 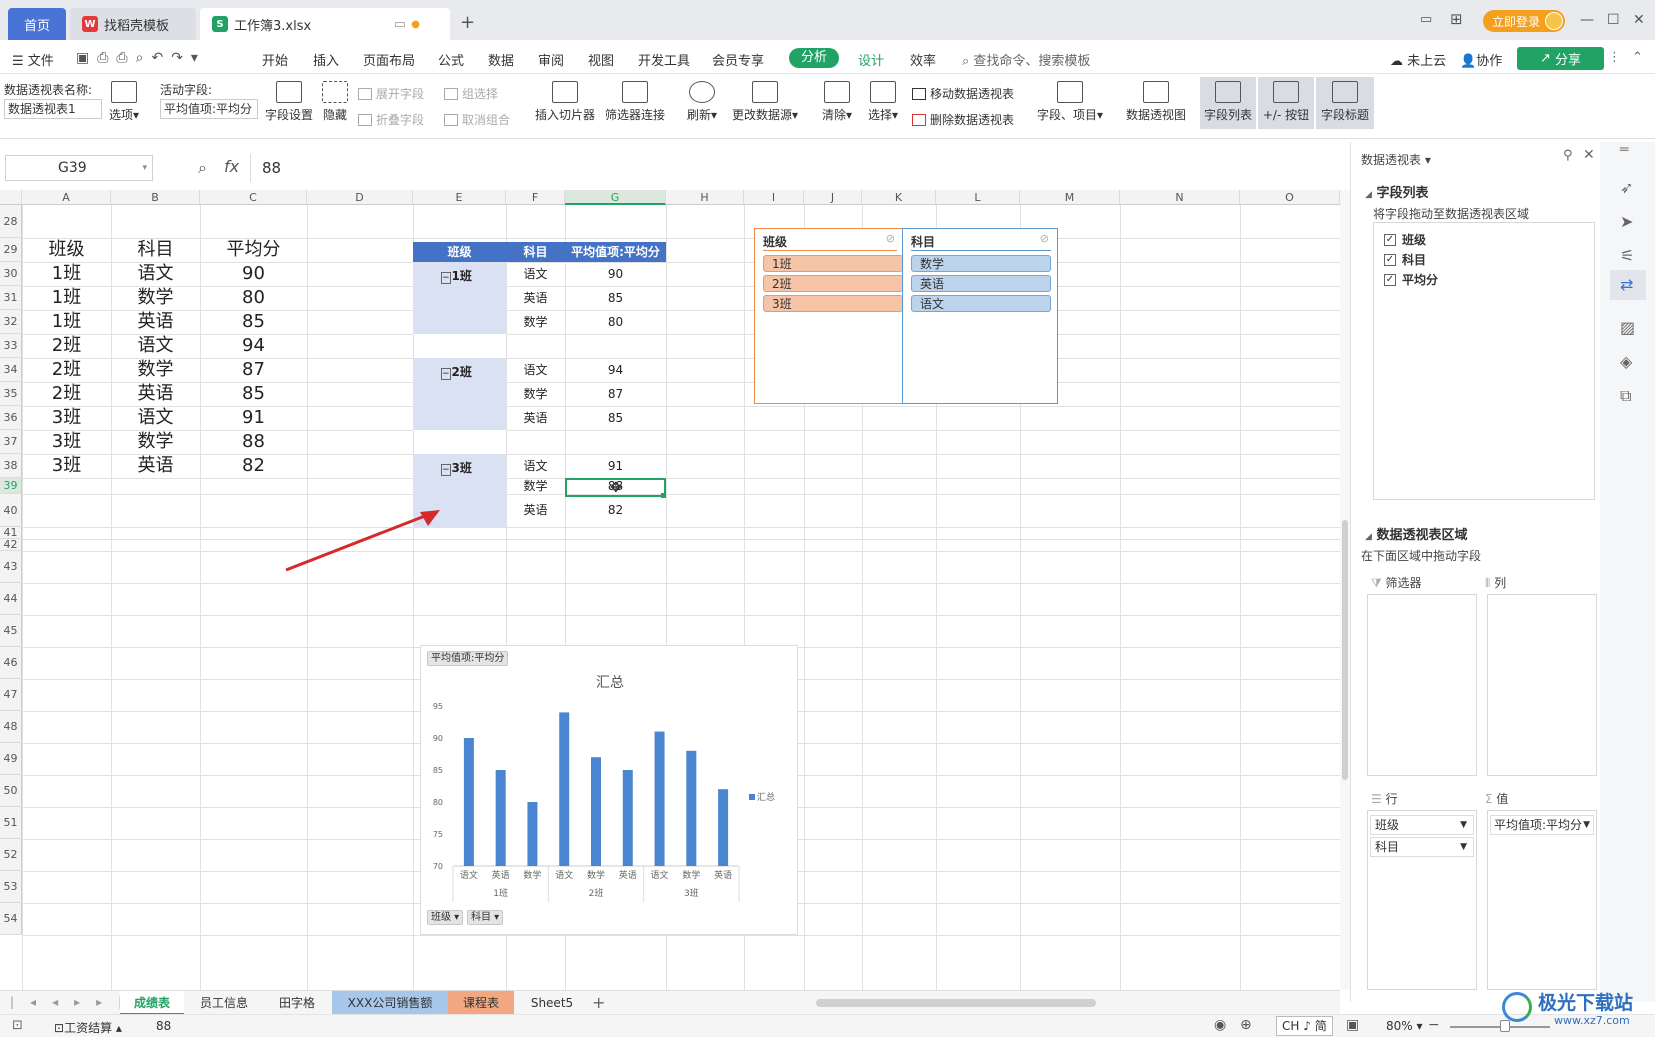 What do you see at coordinates (11, 418) in the screenshot?
I see `row-header: 36` at bounding box center [11, 418].